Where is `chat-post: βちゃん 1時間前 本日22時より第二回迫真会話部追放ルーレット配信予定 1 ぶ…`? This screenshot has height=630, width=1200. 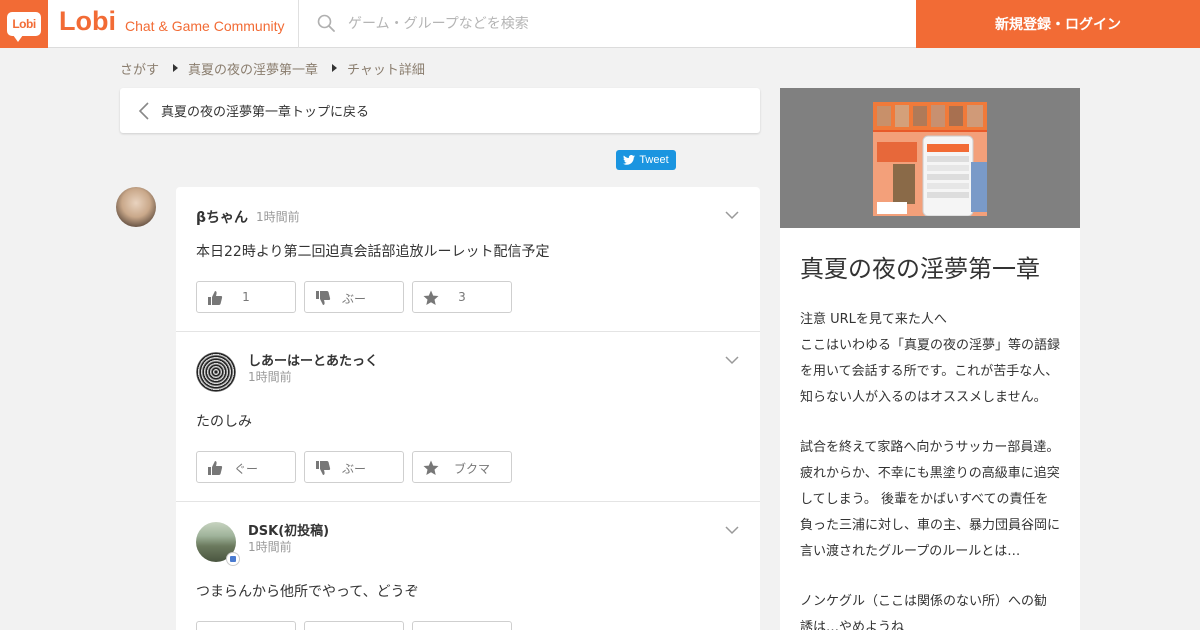 chat-post: βちゃん 1時間前 本日22時より第二回迫真会話部追放ルーレット配信予定 1 ぶ… is located at coordinates (468, 259).